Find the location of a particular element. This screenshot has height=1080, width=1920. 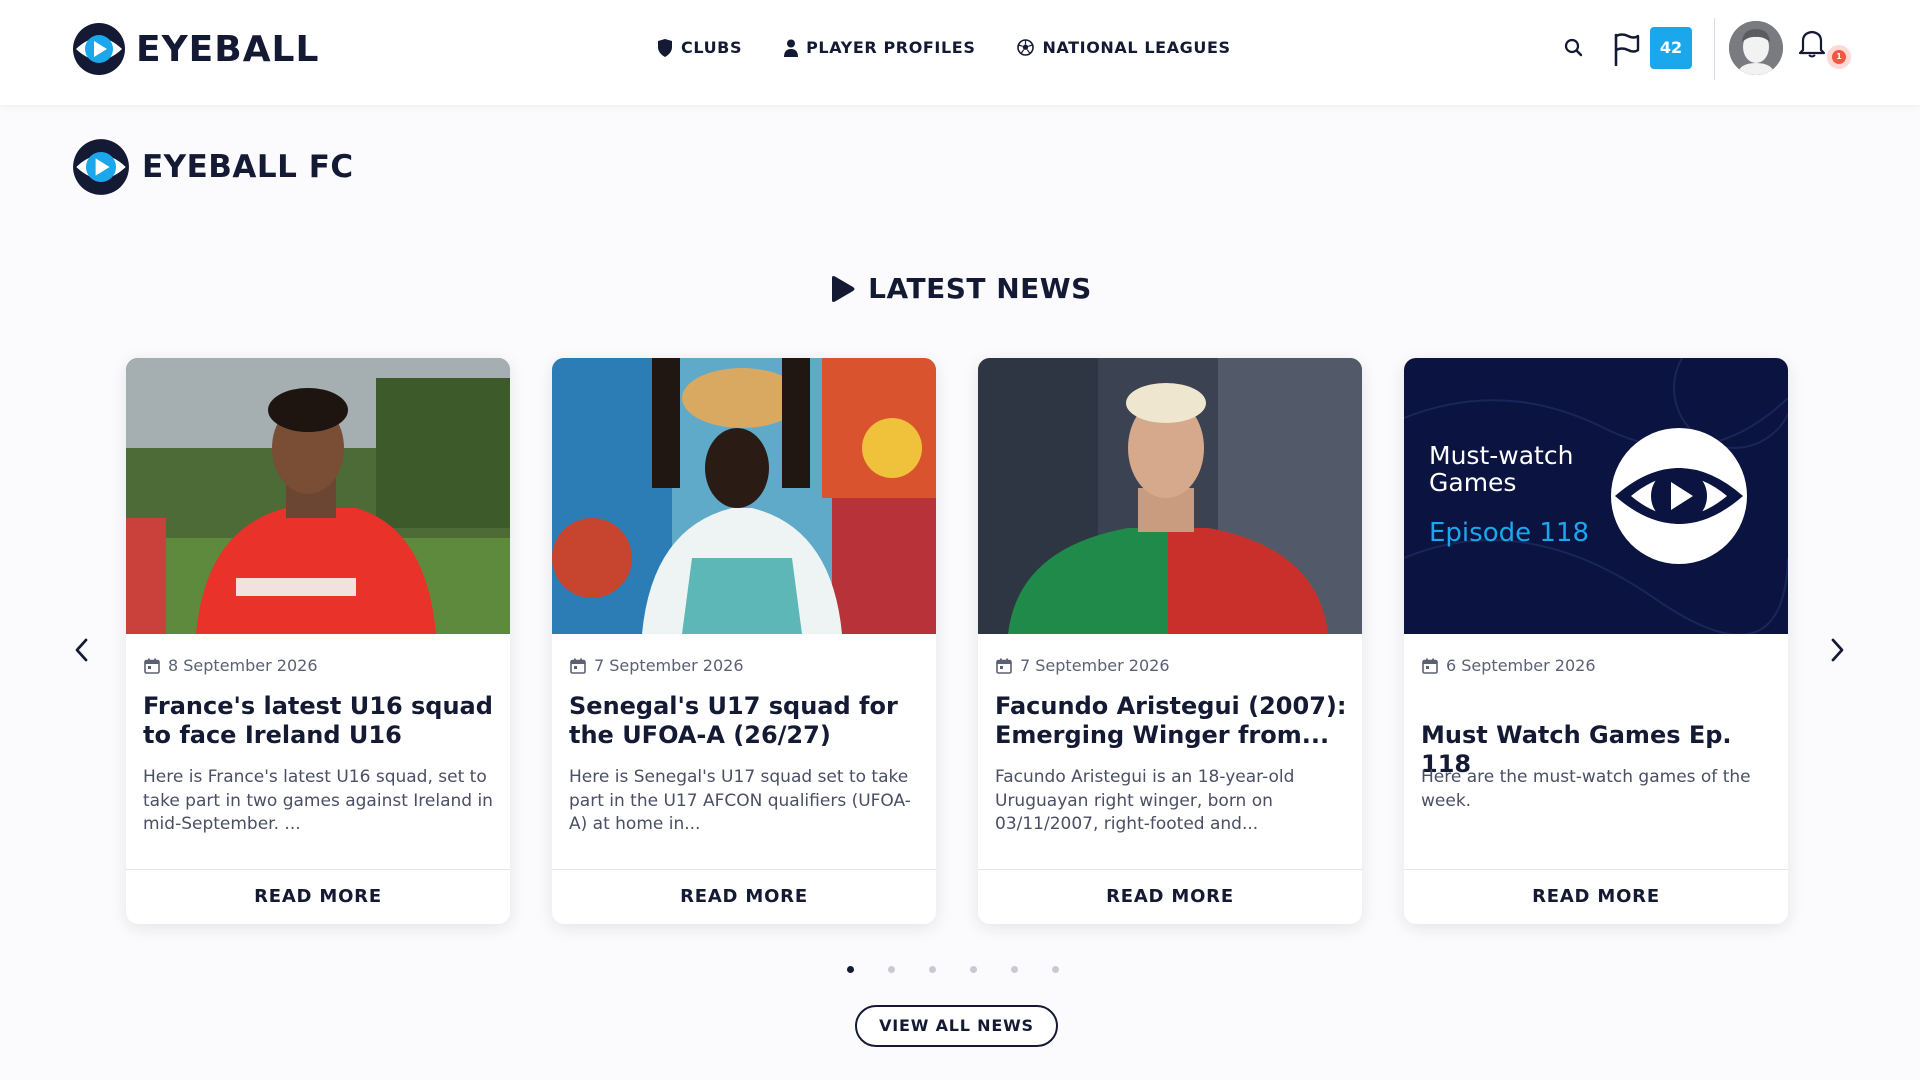

must-watch-episode: Episode 118 is located at coordinates (1509, 533).